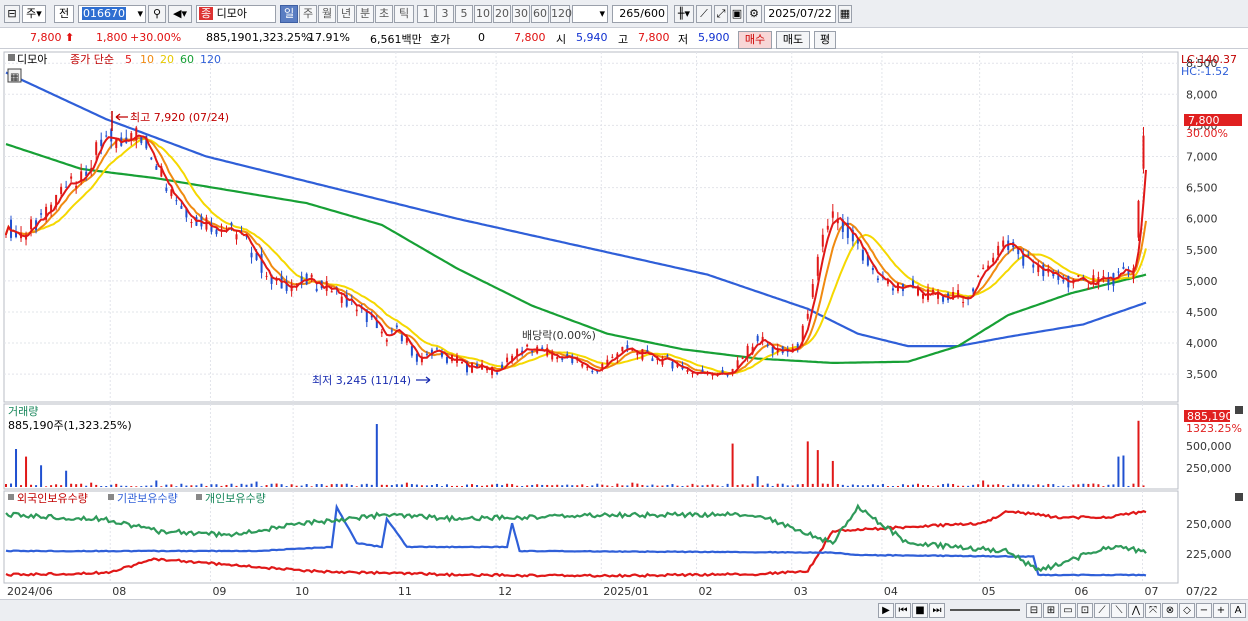 This screenshot has width=1248, height=621. What do you see at coordinates (1034, 610) in the screenshot?
I see `layout-icon-1: ⊟` at bounding box center [1034, 610].